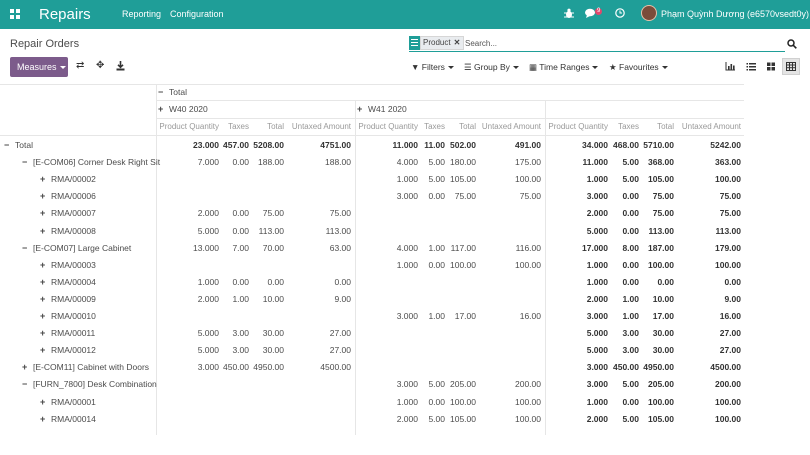  What do you see at coordinates (457, 42) in the screenshot?
I see `close-icon: ✕` at bounding box center [457, 42].